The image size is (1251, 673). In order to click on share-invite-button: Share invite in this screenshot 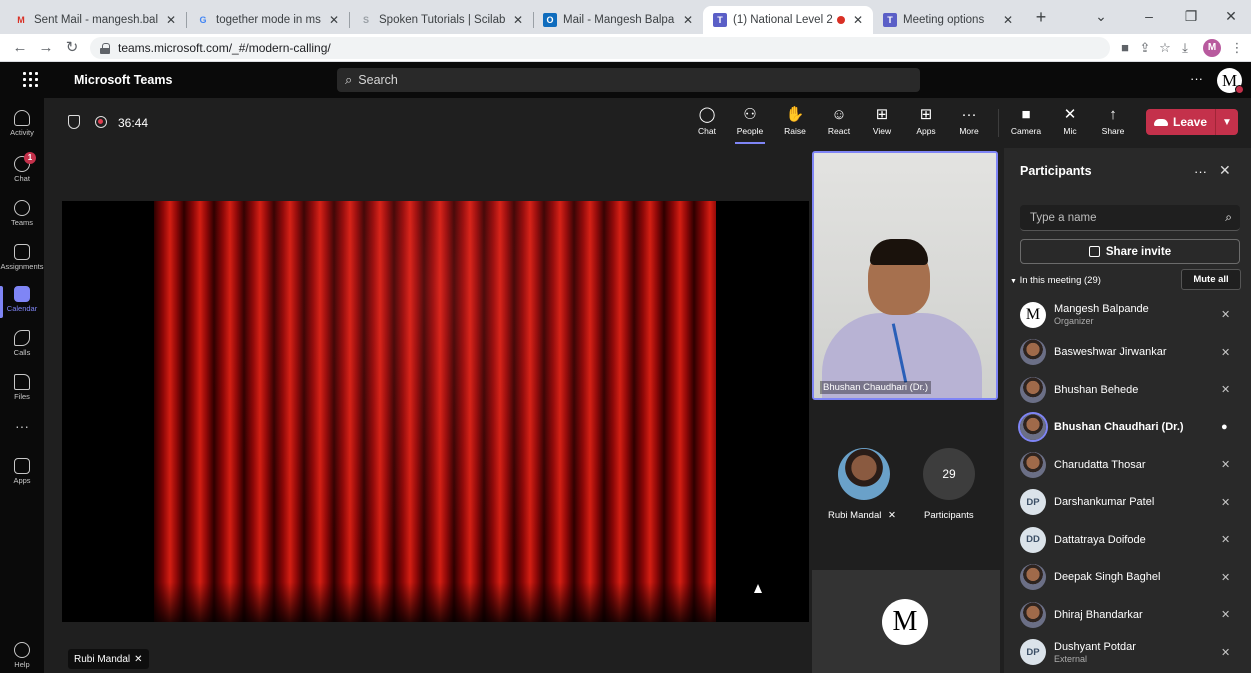, I will do `click(1130, 251)`.